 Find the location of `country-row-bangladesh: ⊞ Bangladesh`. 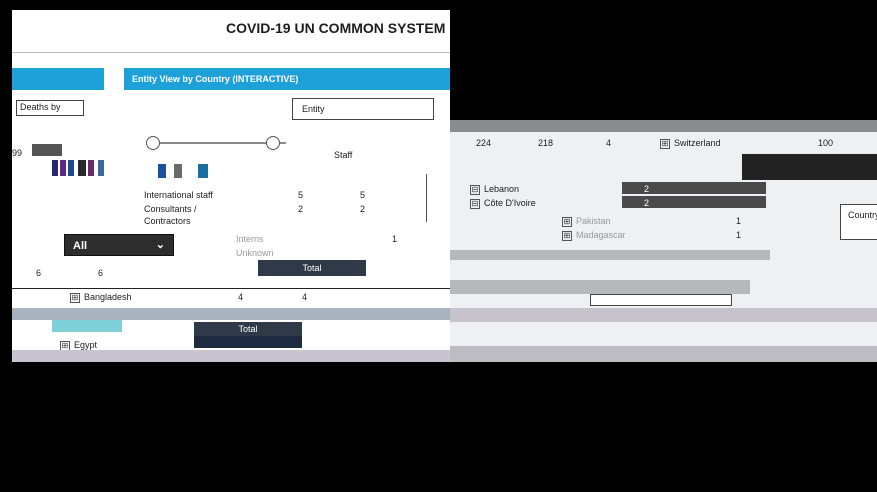

country-row-bangladesh: ⊞ Bangladesh is located at coordinates (101, 297).